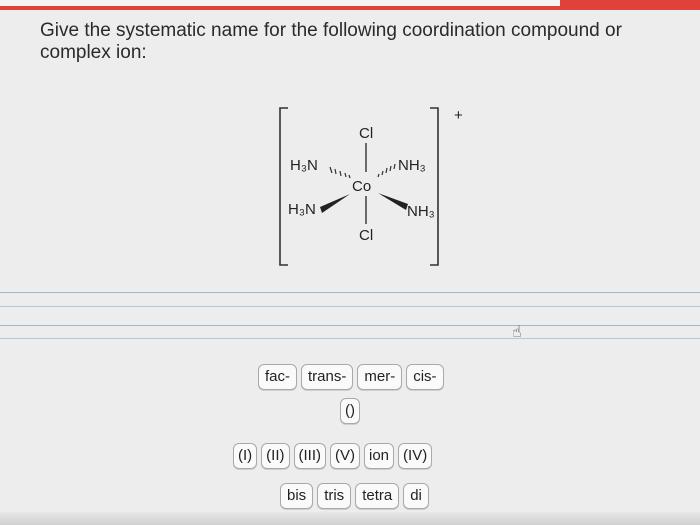  I want to click on tile-iii: (III), so click(309, 456).